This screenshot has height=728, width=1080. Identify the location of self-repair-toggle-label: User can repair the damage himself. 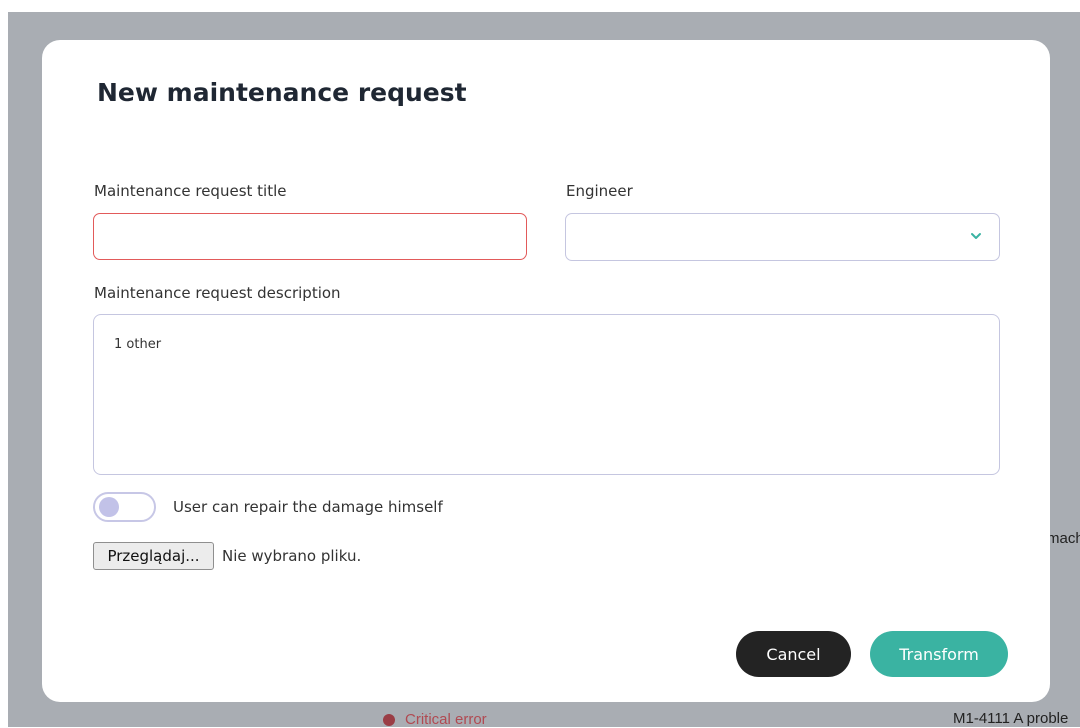
(308, 507).